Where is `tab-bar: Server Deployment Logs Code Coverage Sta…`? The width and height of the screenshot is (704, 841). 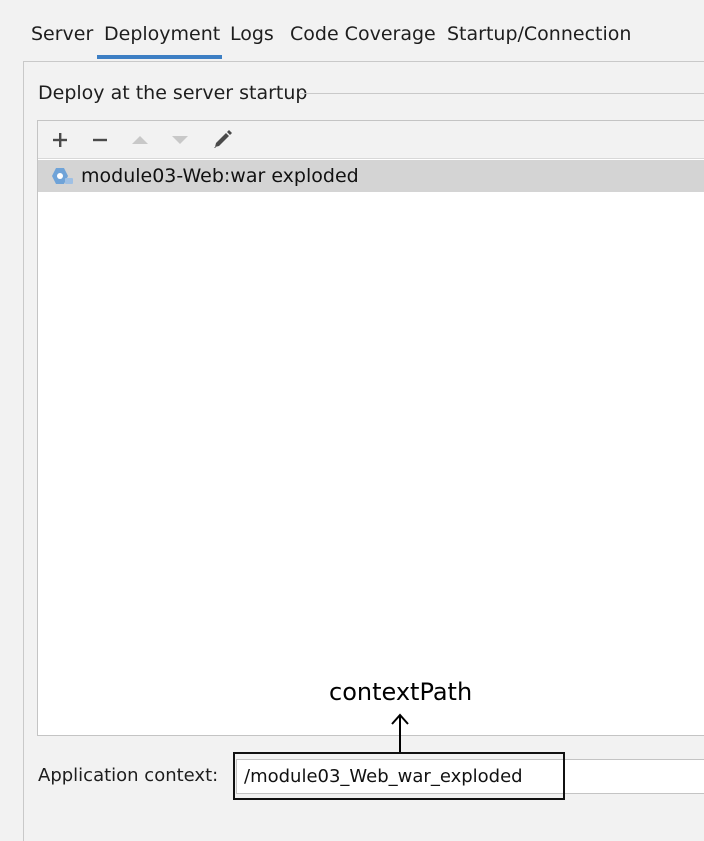
tab-bar: Server Deployment Logs Code Coverage Sta… is located at coordinates (352, 30).